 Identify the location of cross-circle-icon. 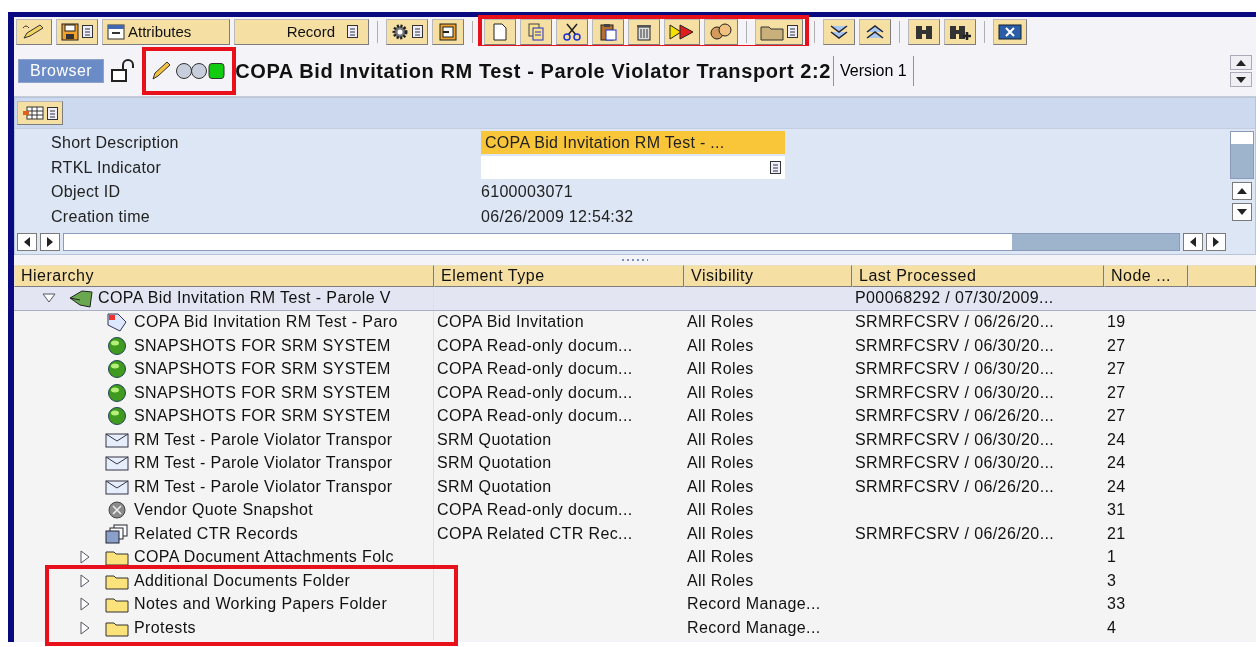
(117, 510).